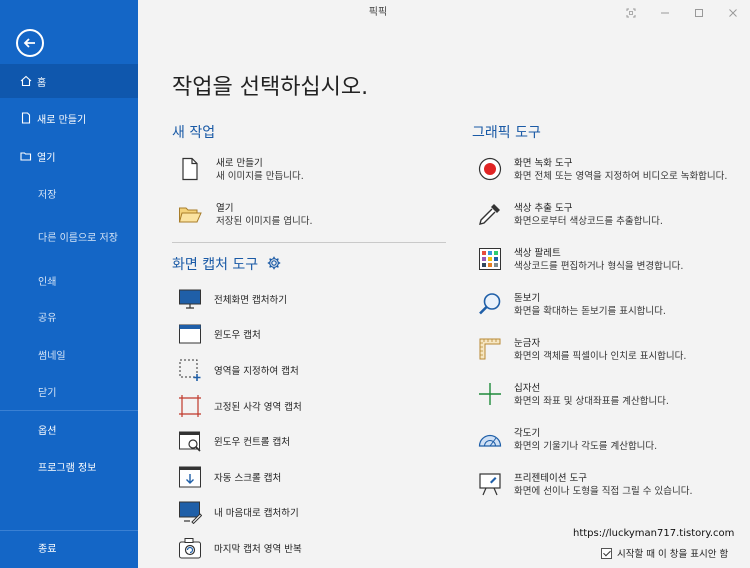 The image size is (750, 568). I want to click on item-title: 화면 녹화 도구, so click(543, 163).